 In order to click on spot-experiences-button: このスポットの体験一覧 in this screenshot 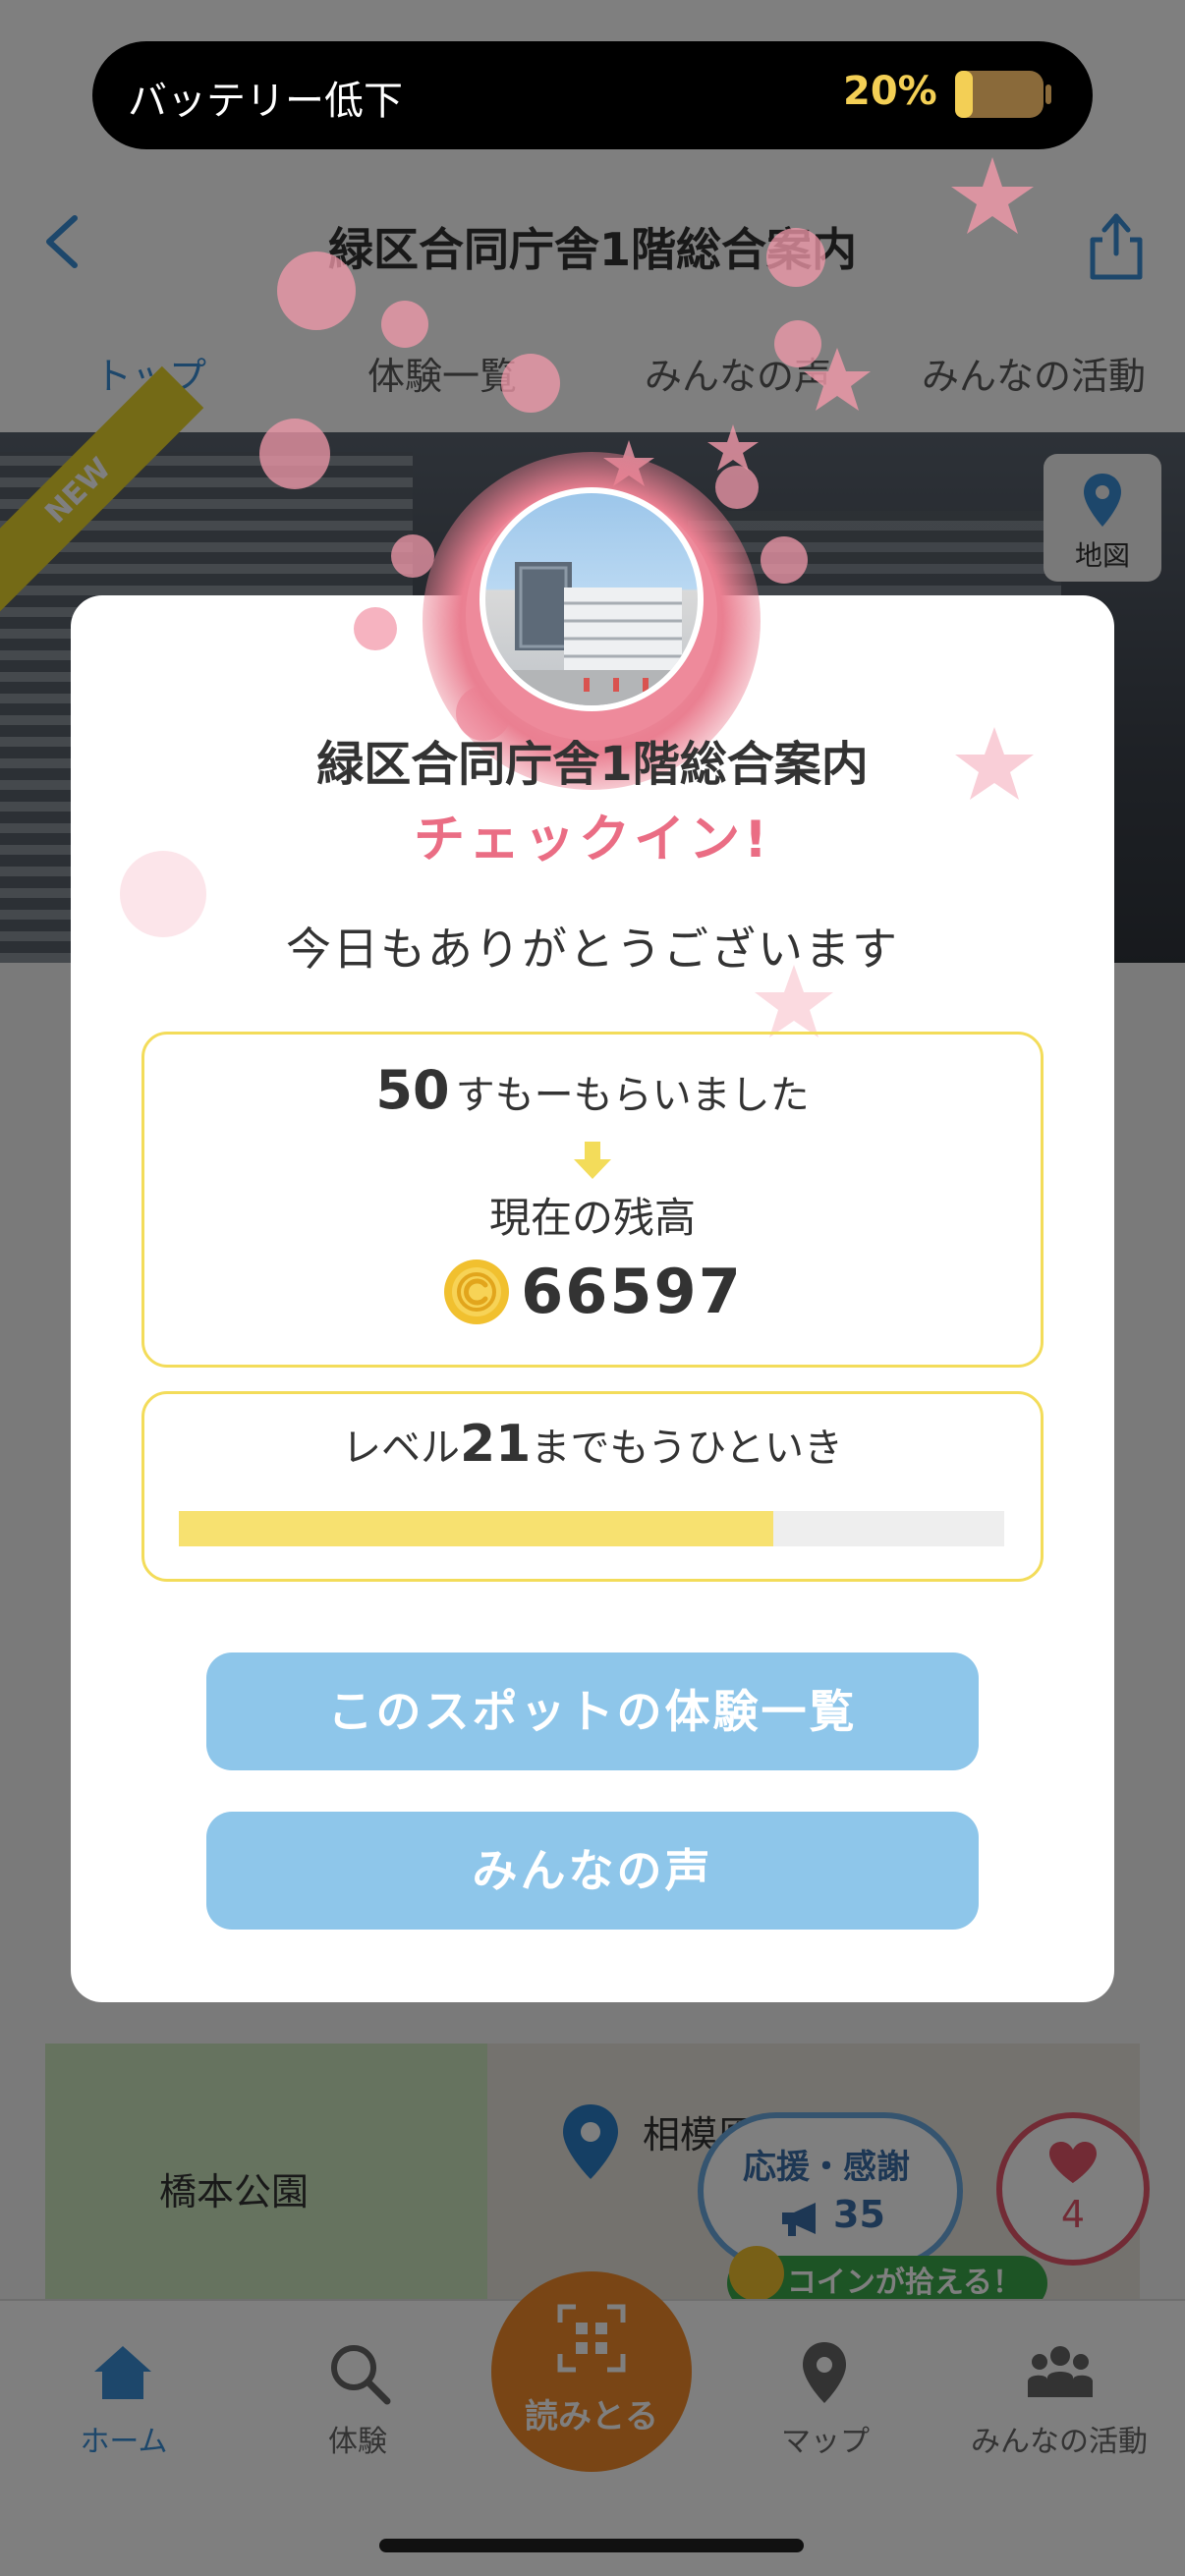, I will do `click(592, 1711)`.